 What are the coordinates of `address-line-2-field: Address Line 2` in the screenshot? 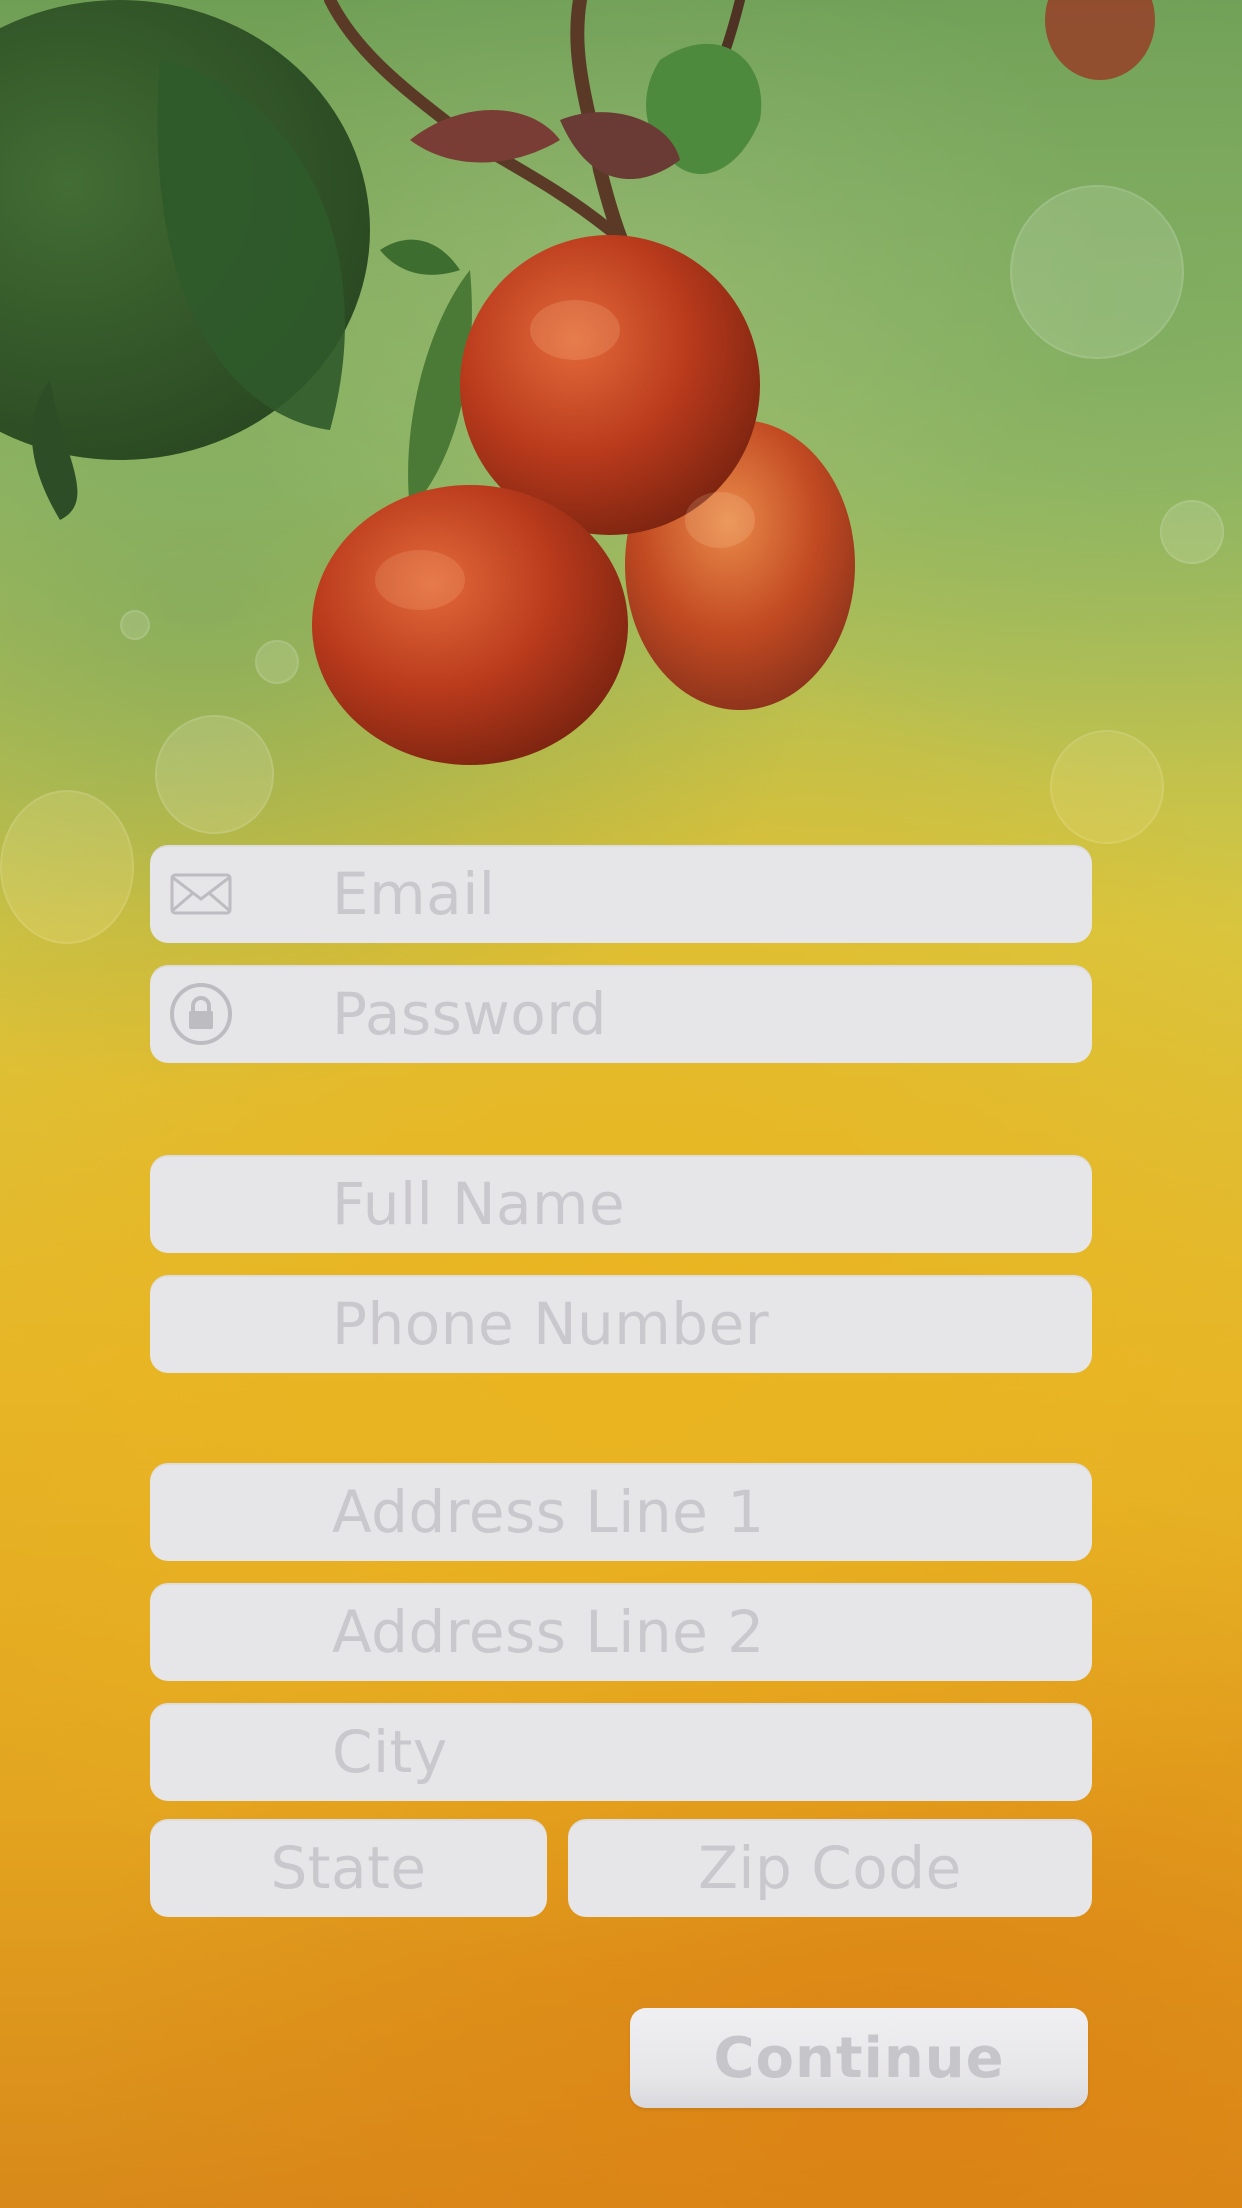 It's located at (621, 1632).